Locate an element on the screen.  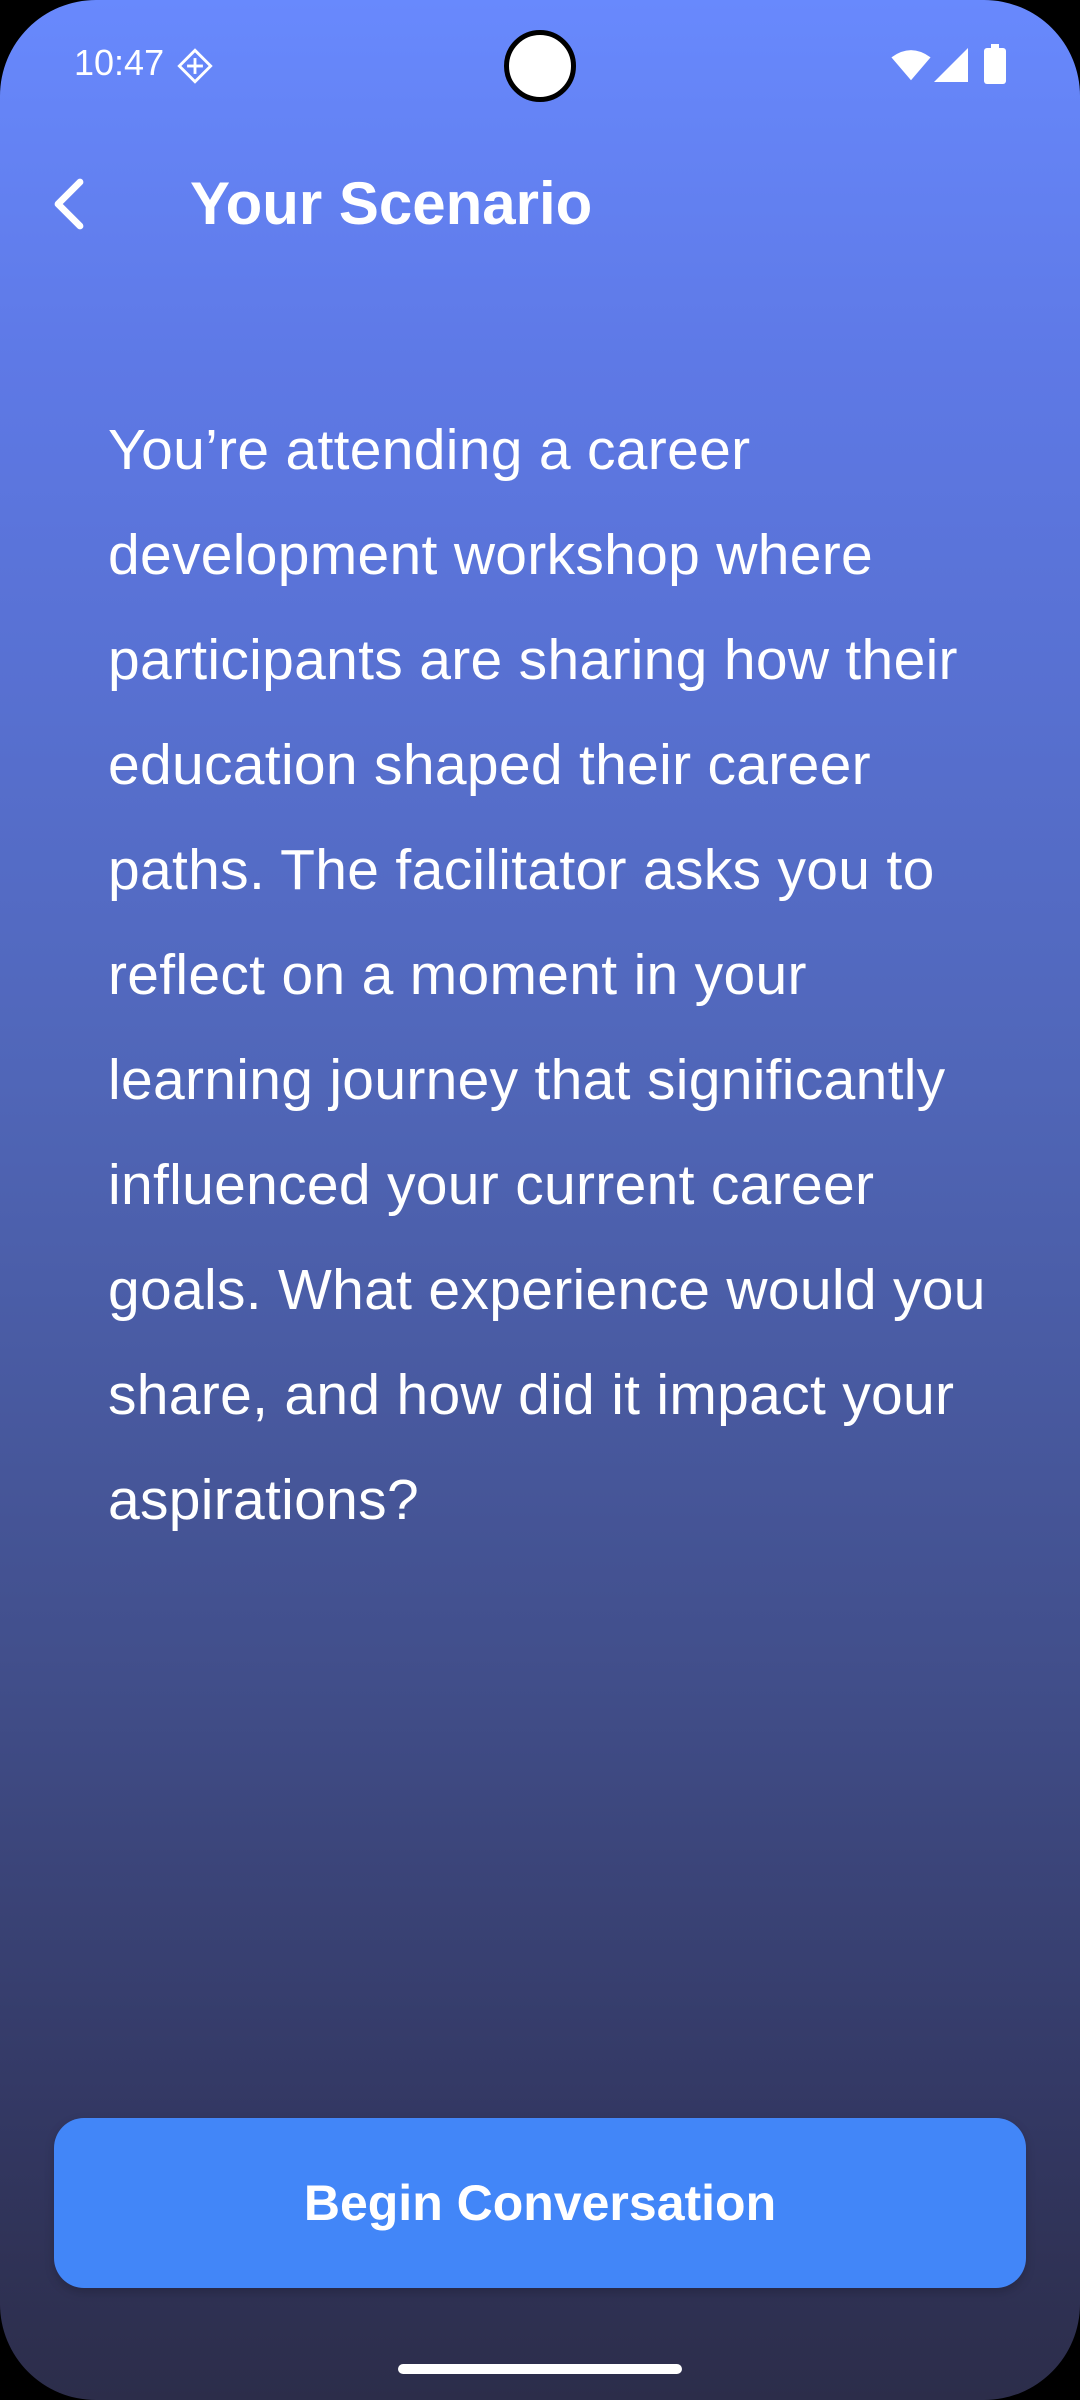
status-time: 10:47 is located at coordinates (119, 62).